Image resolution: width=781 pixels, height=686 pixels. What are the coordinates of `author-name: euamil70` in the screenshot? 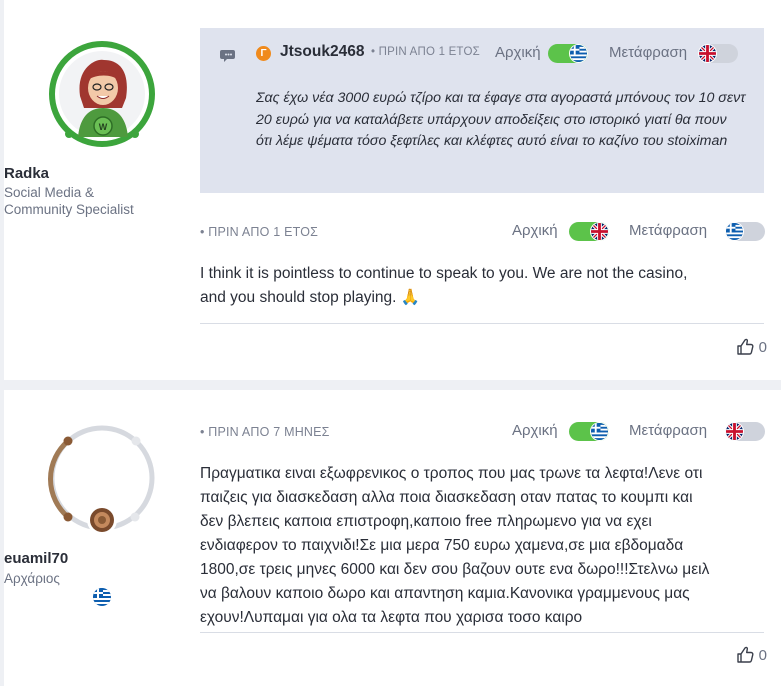 It's located at (102, 558).